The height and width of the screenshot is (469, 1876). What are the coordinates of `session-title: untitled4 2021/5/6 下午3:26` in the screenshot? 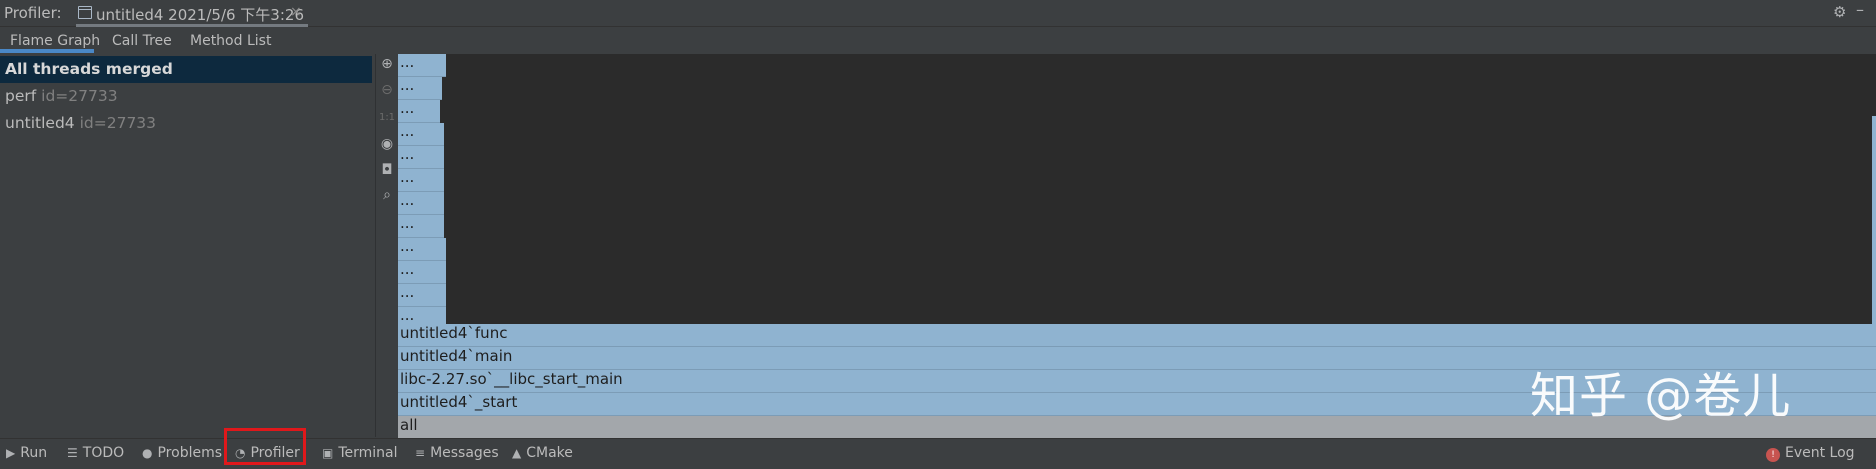 It's located at (200, 15).